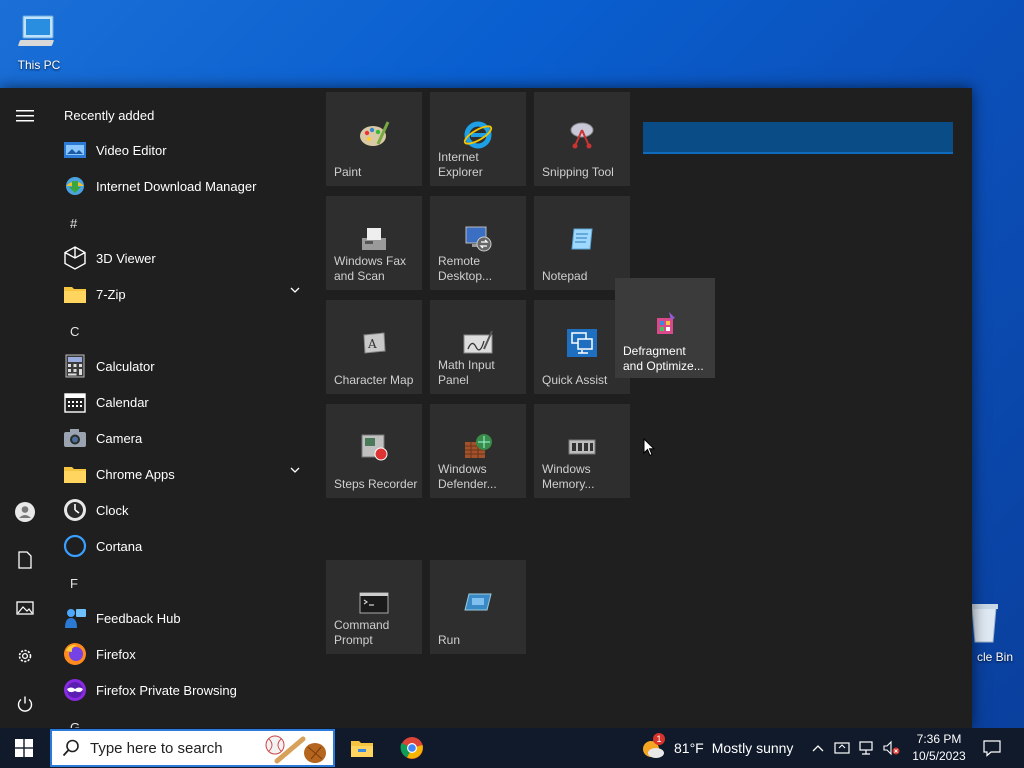  Describe the element at coordinates (659, 739) in the screenshot. I see `weather-badge: 1` at that location.